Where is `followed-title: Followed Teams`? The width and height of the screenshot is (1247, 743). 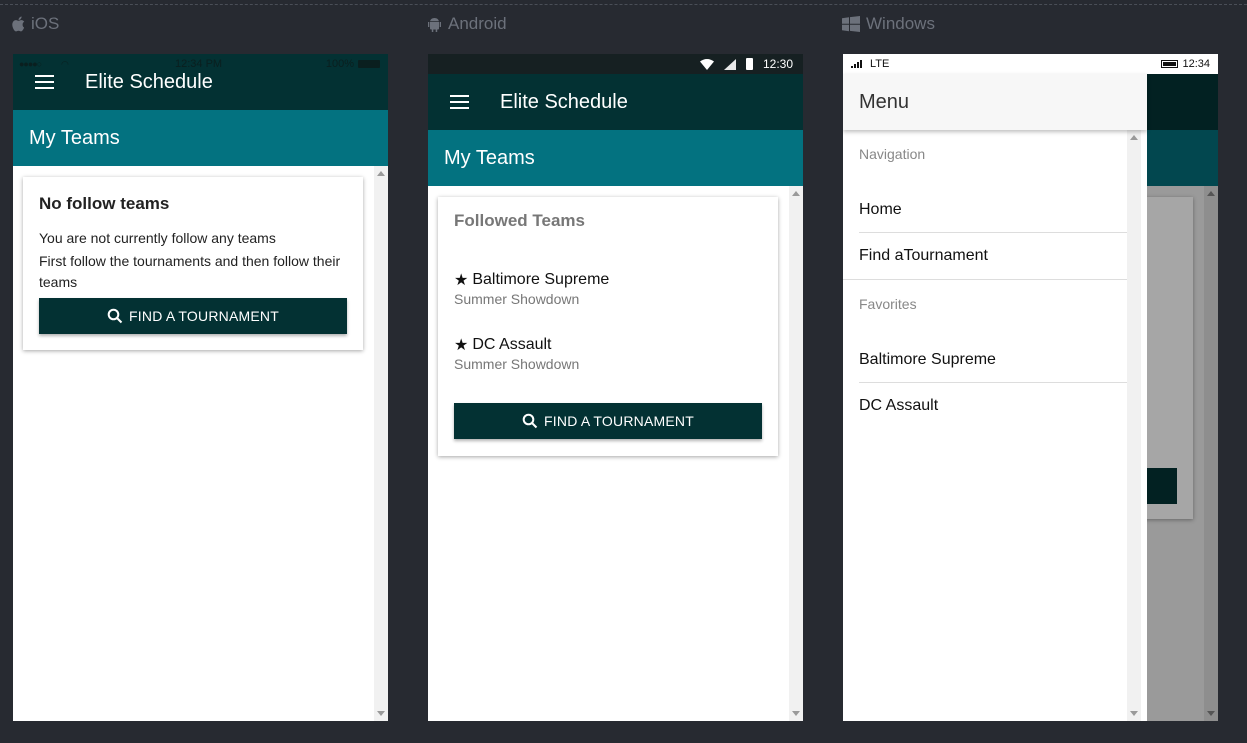
followed-title: Followed Teams is located at coordinates (519, 220).